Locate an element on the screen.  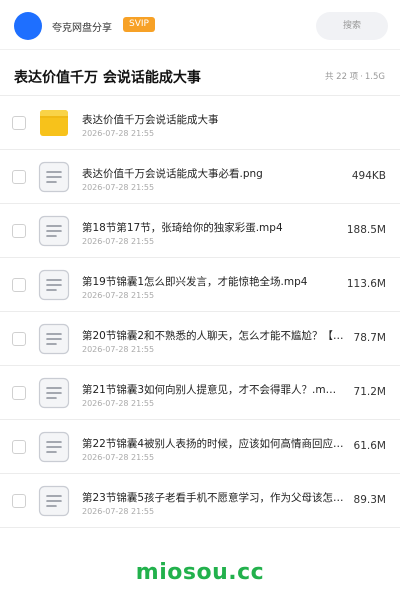
file-name: 表达价值千万会说话能成大事 is located at coordinates (217, 119).